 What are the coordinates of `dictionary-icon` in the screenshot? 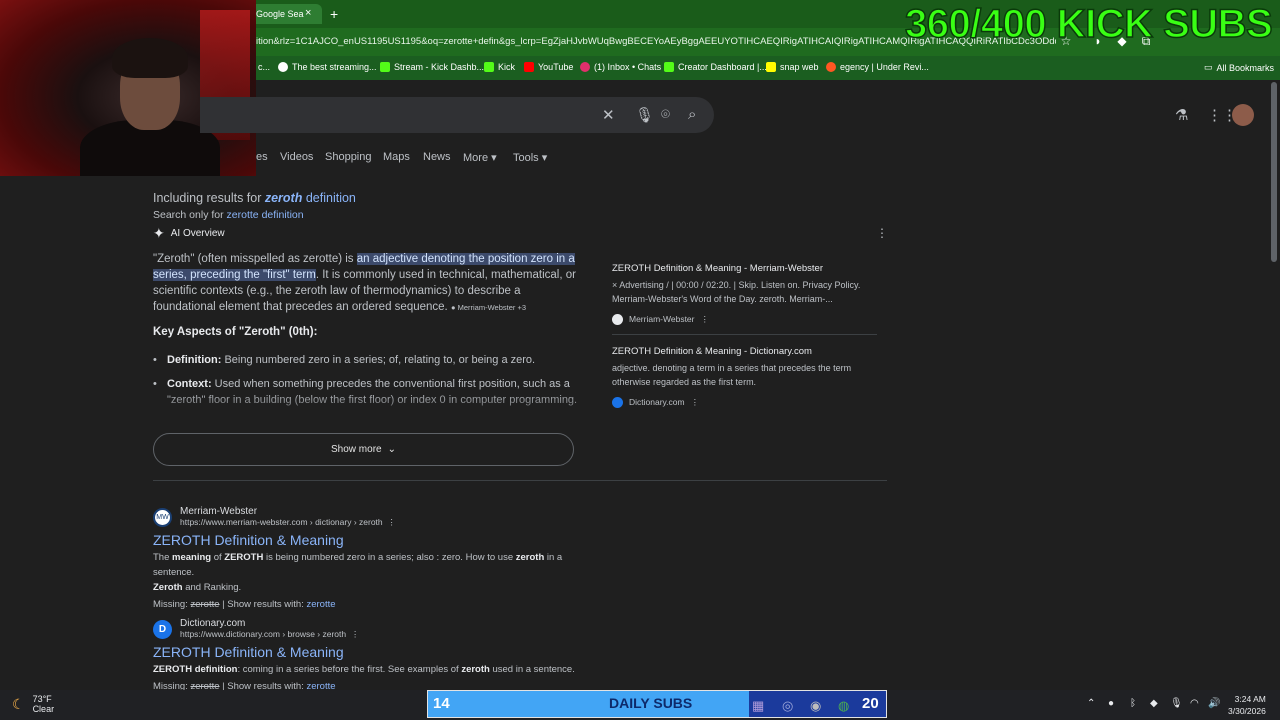 It's located at (617, 402).